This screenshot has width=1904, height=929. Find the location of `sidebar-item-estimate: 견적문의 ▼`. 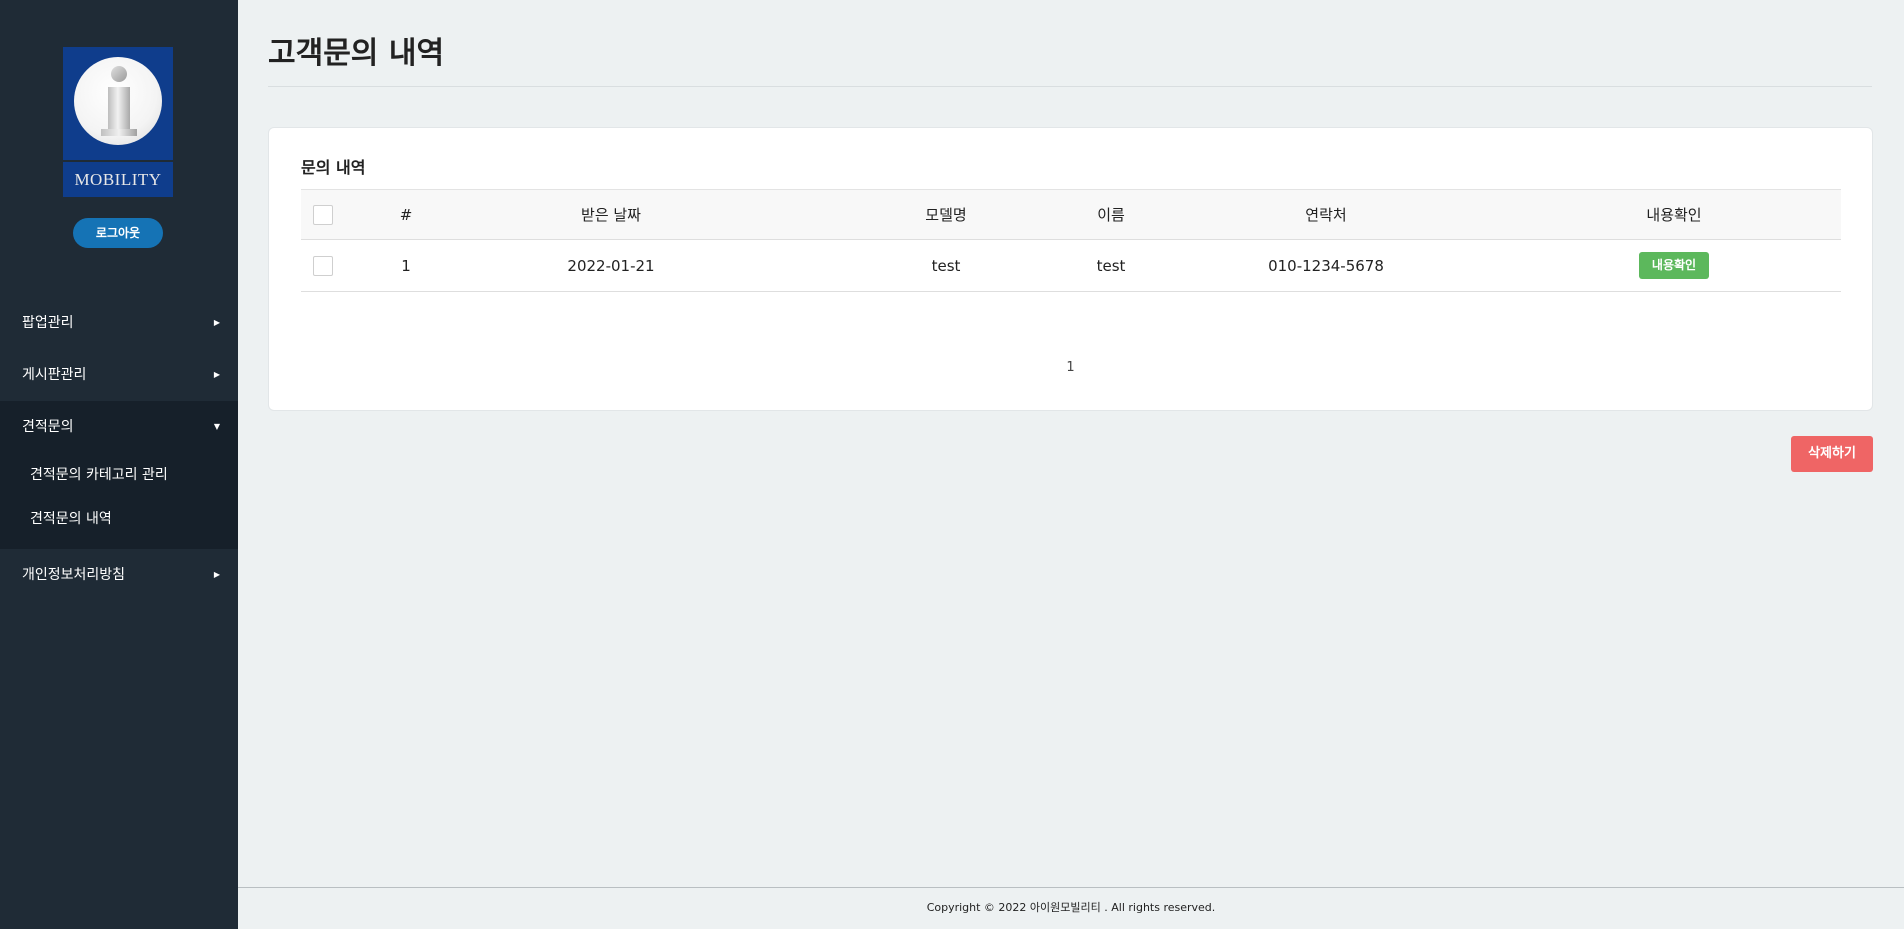

sidebar-item-estimate: 견적문의 ▼ is located at coordinates (119, 427).